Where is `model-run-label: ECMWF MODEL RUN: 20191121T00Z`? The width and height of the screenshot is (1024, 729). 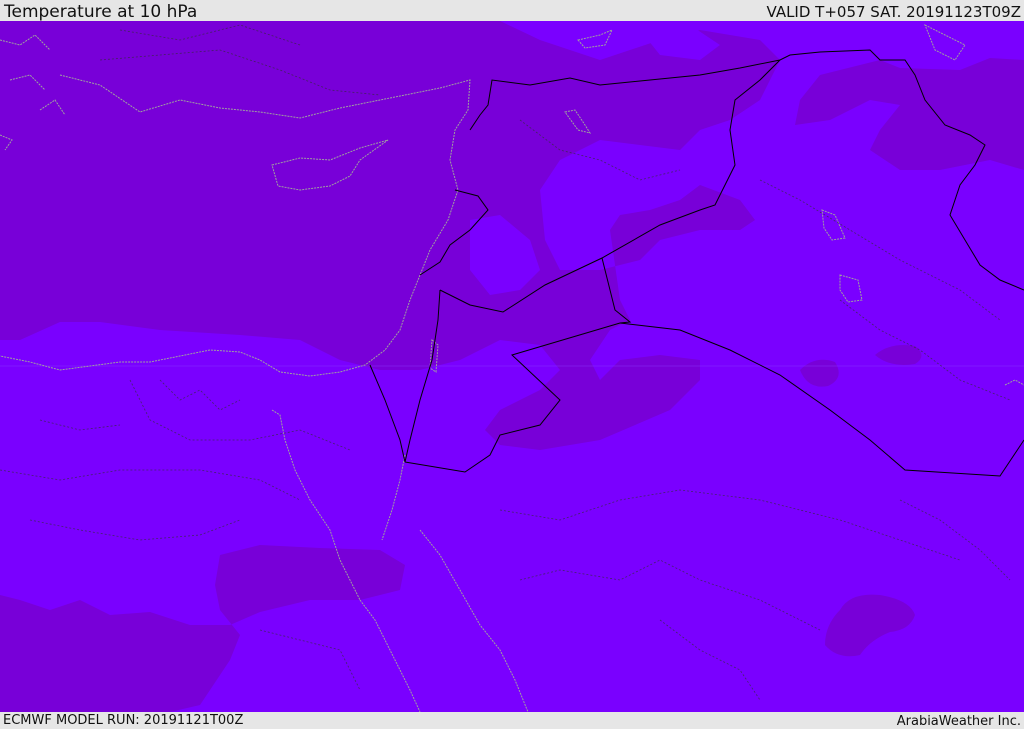 model-run-label: ECMWF MODEL RUN: 20191121T00Z is located at coordinates (123, 720).